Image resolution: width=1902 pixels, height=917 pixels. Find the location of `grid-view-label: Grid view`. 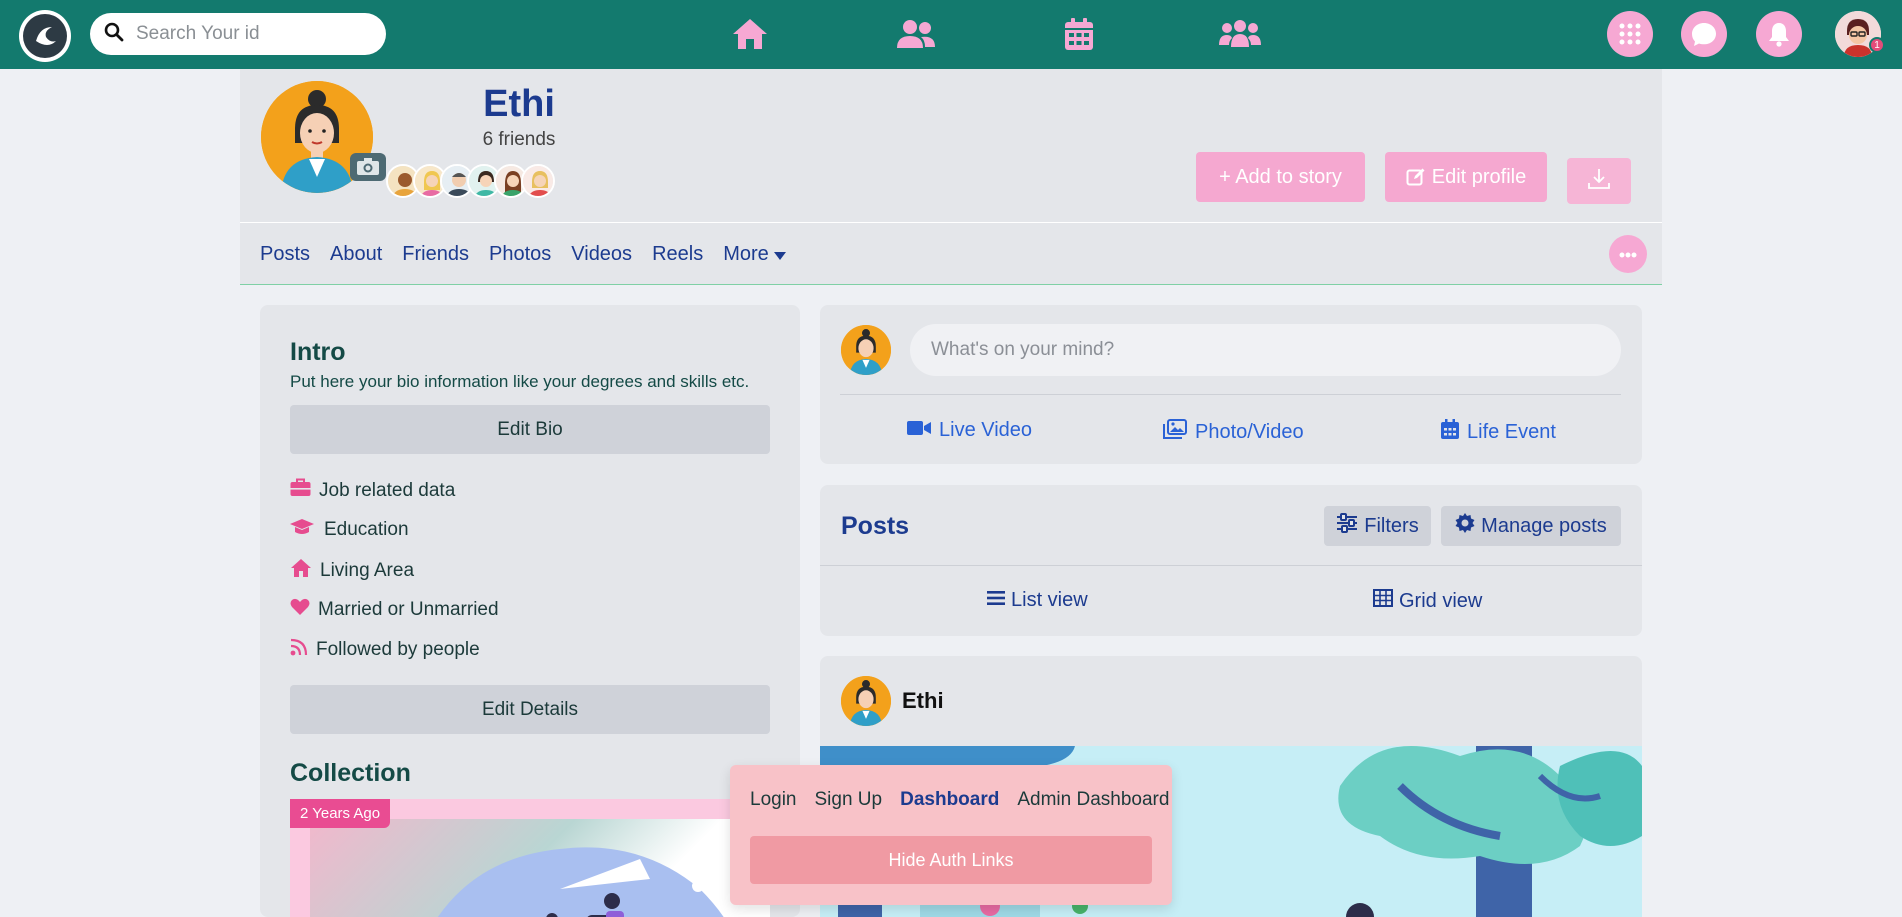

grid-view-label: Grid view is located at coordinates (1441, 600).